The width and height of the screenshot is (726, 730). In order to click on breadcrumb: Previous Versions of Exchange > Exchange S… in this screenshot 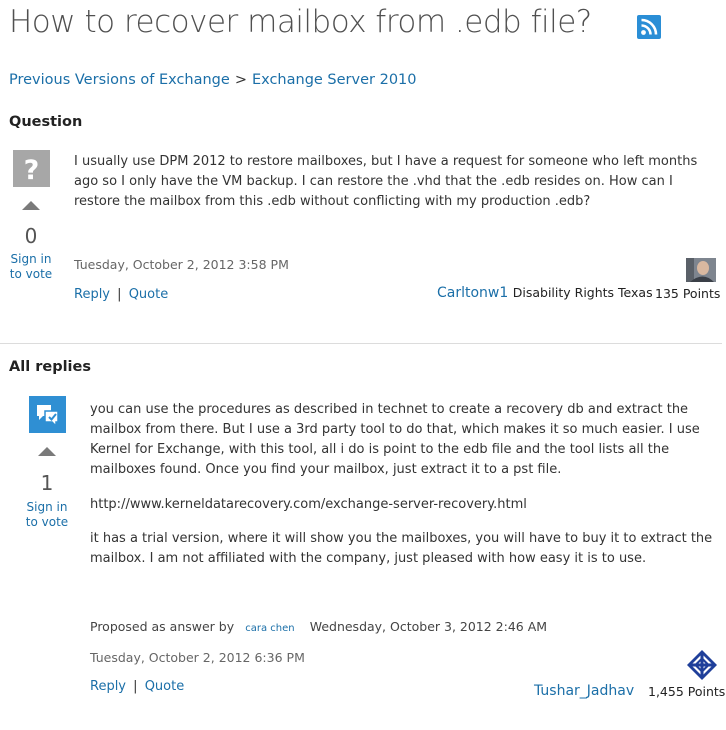, I will do `click(213, 80)`.